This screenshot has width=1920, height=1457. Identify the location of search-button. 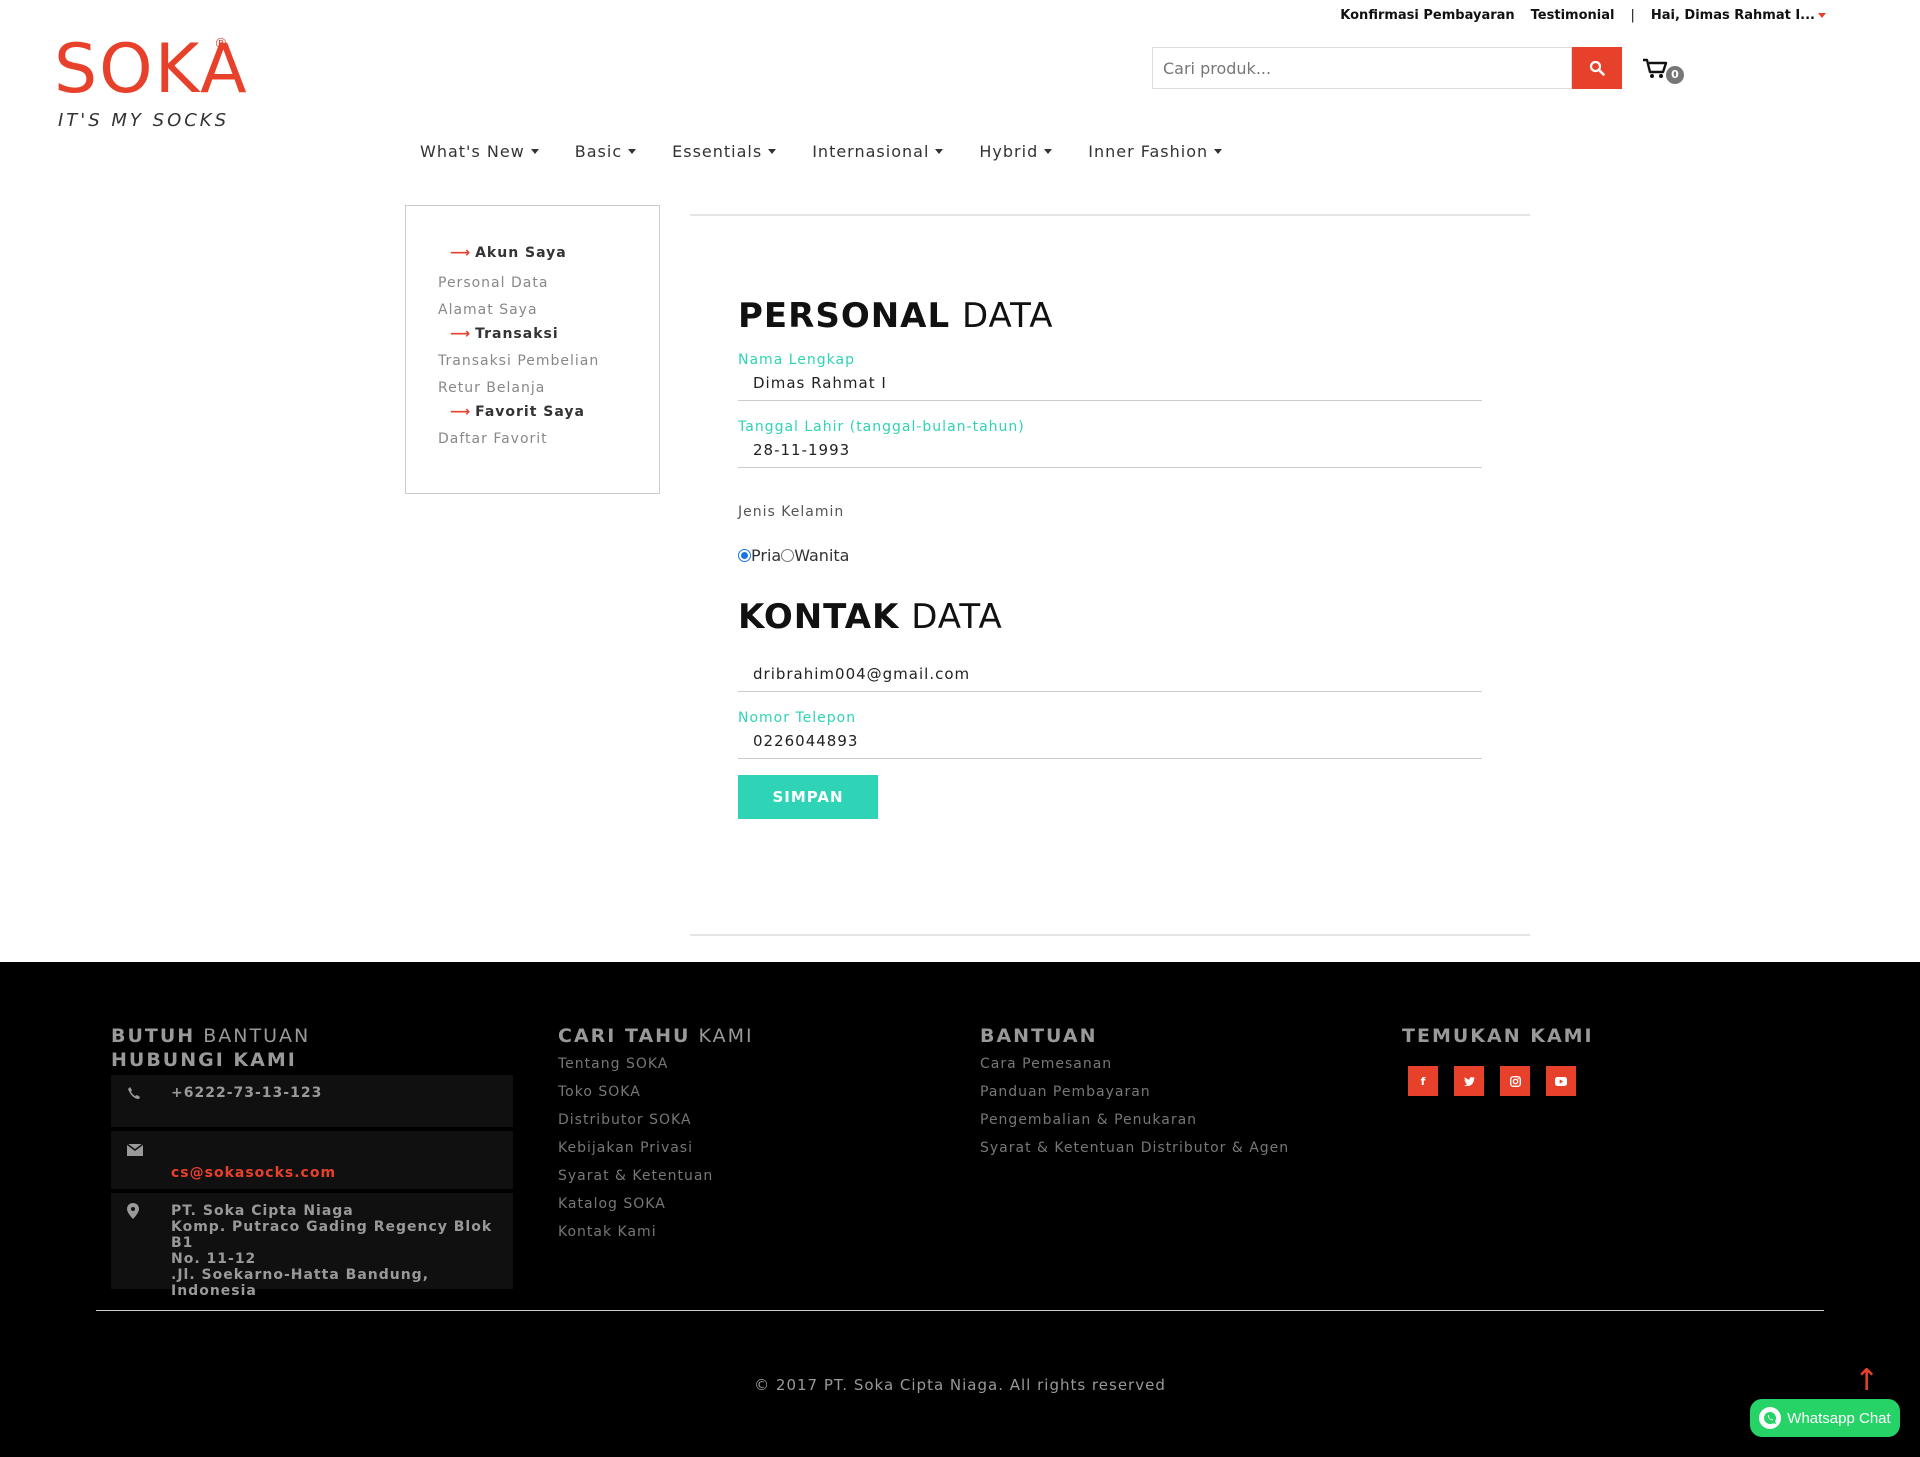
(1597, 68).